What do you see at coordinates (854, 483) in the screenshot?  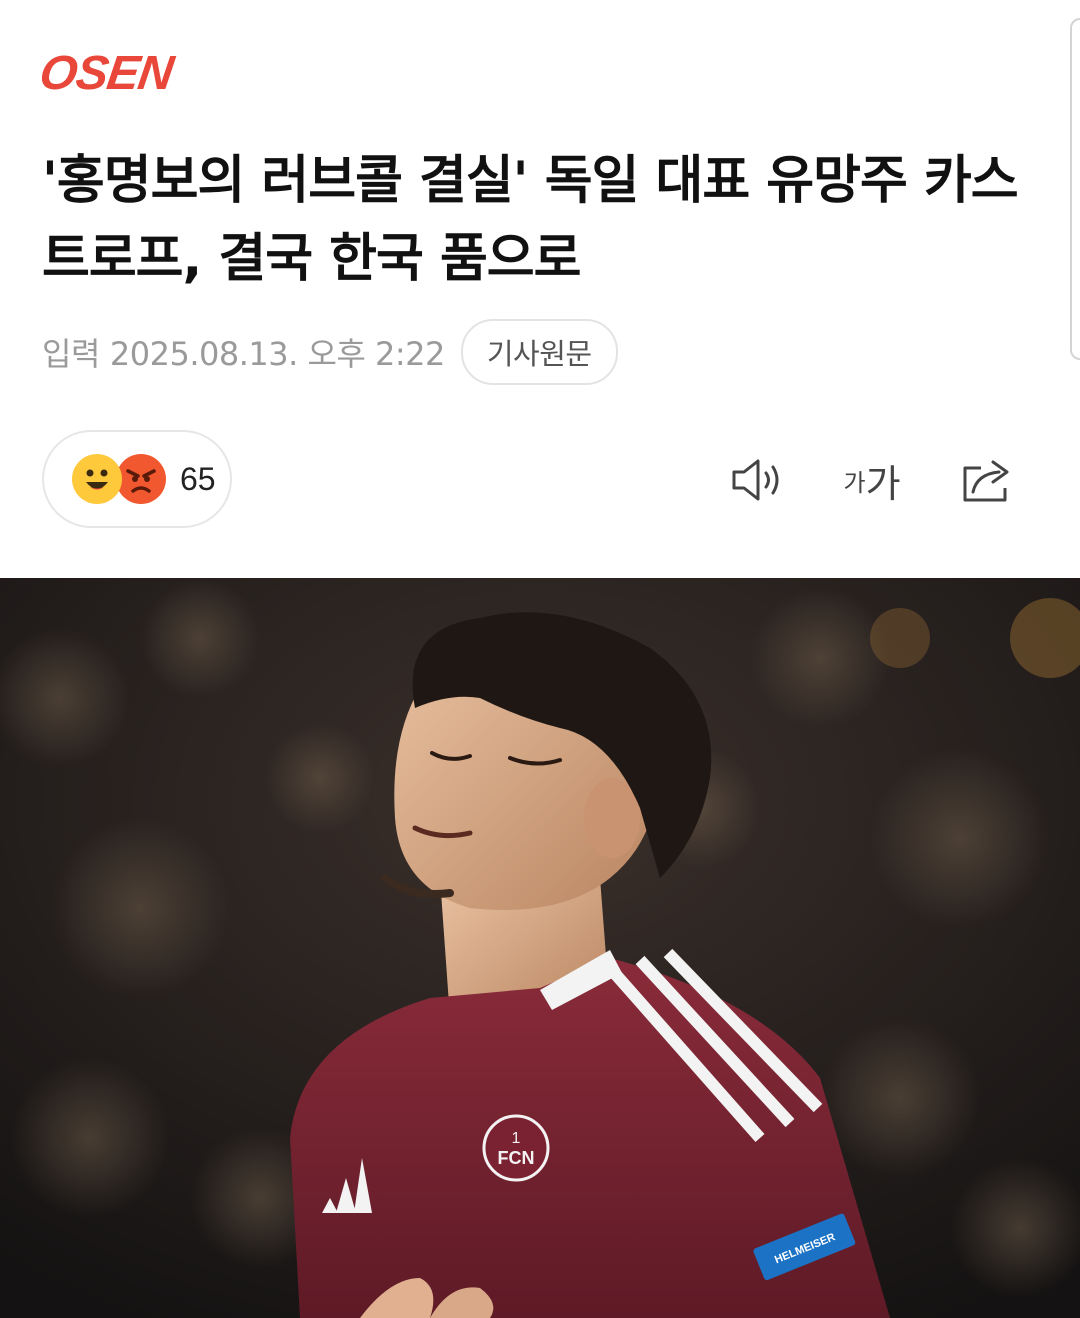 I see `font-size-icon-small: 가` at bounding box center [854, 483].